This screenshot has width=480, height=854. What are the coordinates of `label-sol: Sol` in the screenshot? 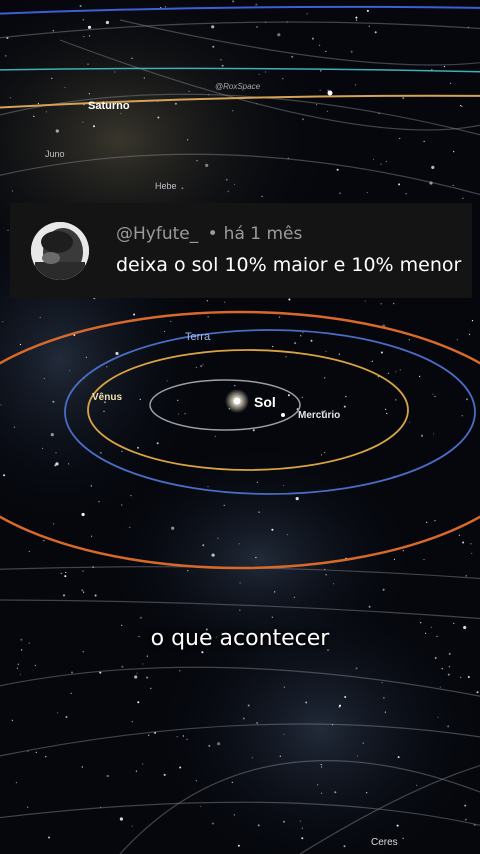 It's located at (265, 402).